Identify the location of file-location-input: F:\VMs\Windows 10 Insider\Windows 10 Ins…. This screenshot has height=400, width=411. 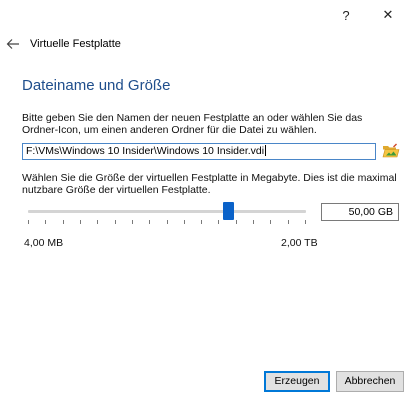
(199, 151).